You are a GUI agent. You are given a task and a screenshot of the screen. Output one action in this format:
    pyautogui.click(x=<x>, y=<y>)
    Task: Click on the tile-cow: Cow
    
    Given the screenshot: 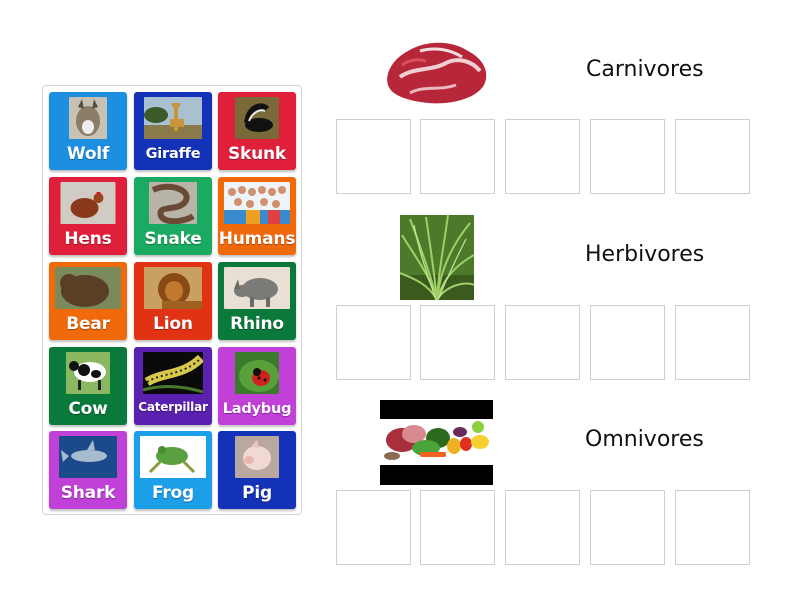 What is the action you would take?
    pyautogui.click(x=88, y=386)
    